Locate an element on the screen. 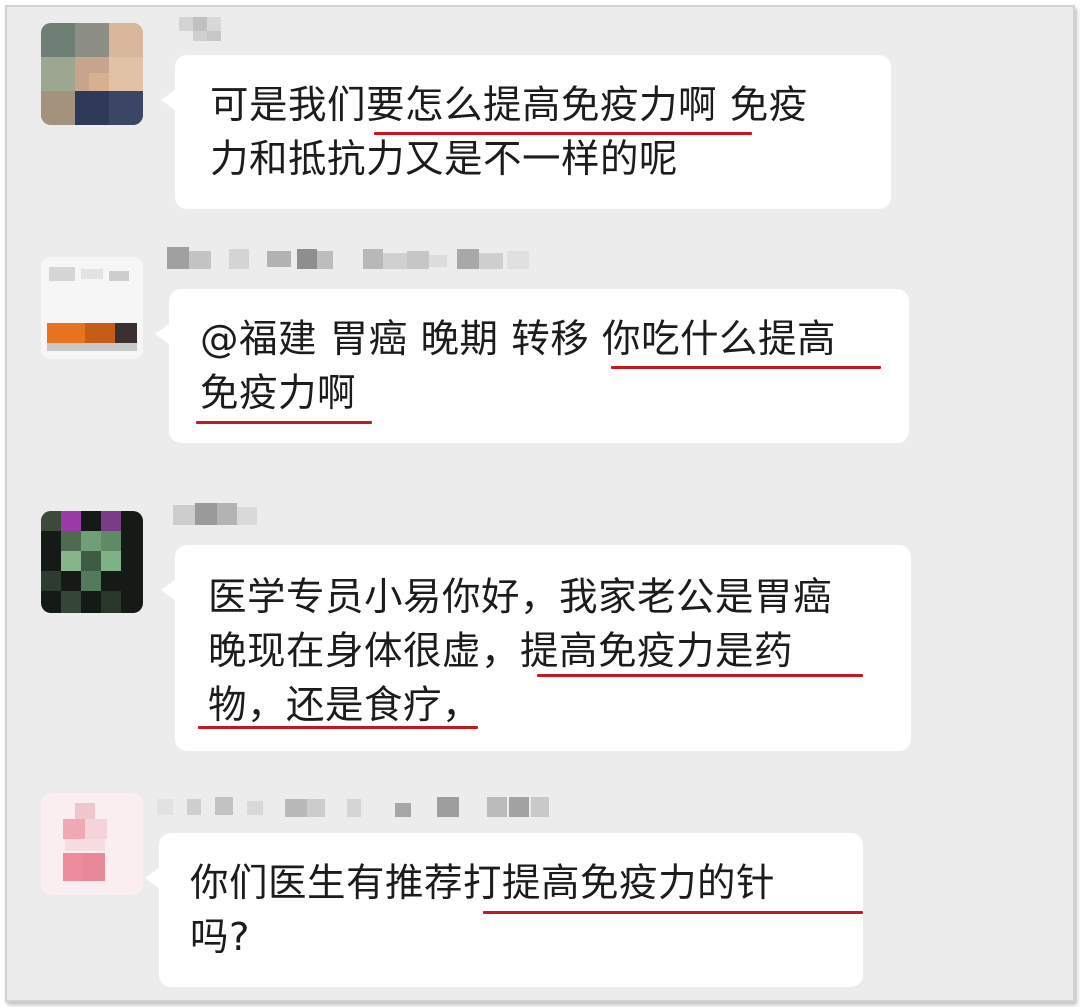 This screenshot has height=1007, width=1080. message-bubble-1: 可是我们要怎么提高免疫力啊 免疫 力和抵抗力又是不一样的呢 is located at coordinates (526, 132).